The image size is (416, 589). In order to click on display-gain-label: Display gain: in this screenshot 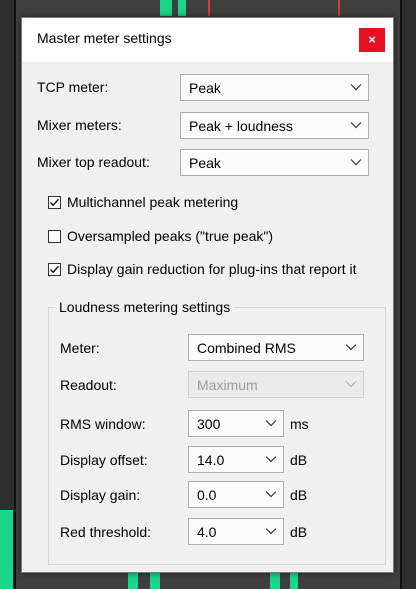, I will do `click(100, 495)`.